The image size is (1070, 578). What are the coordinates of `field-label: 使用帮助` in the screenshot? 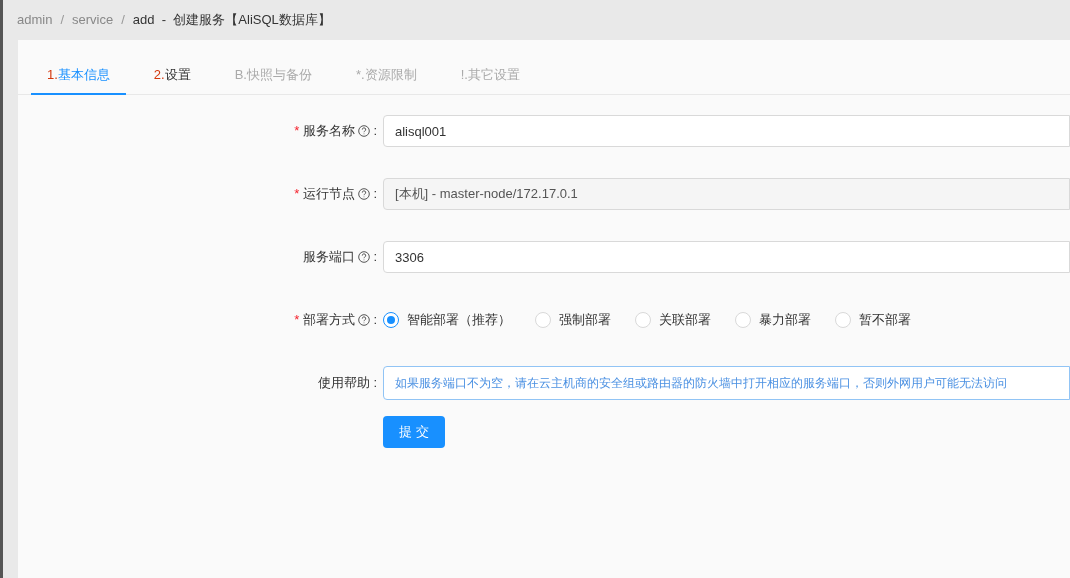 It's located at (344, 383).